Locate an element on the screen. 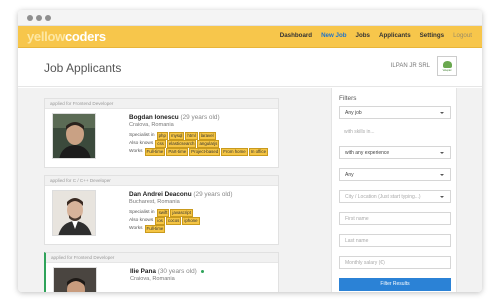 The width and height of the screenshot is (500, 300). skill-tag: javascript is located at coordinates (181, 213).